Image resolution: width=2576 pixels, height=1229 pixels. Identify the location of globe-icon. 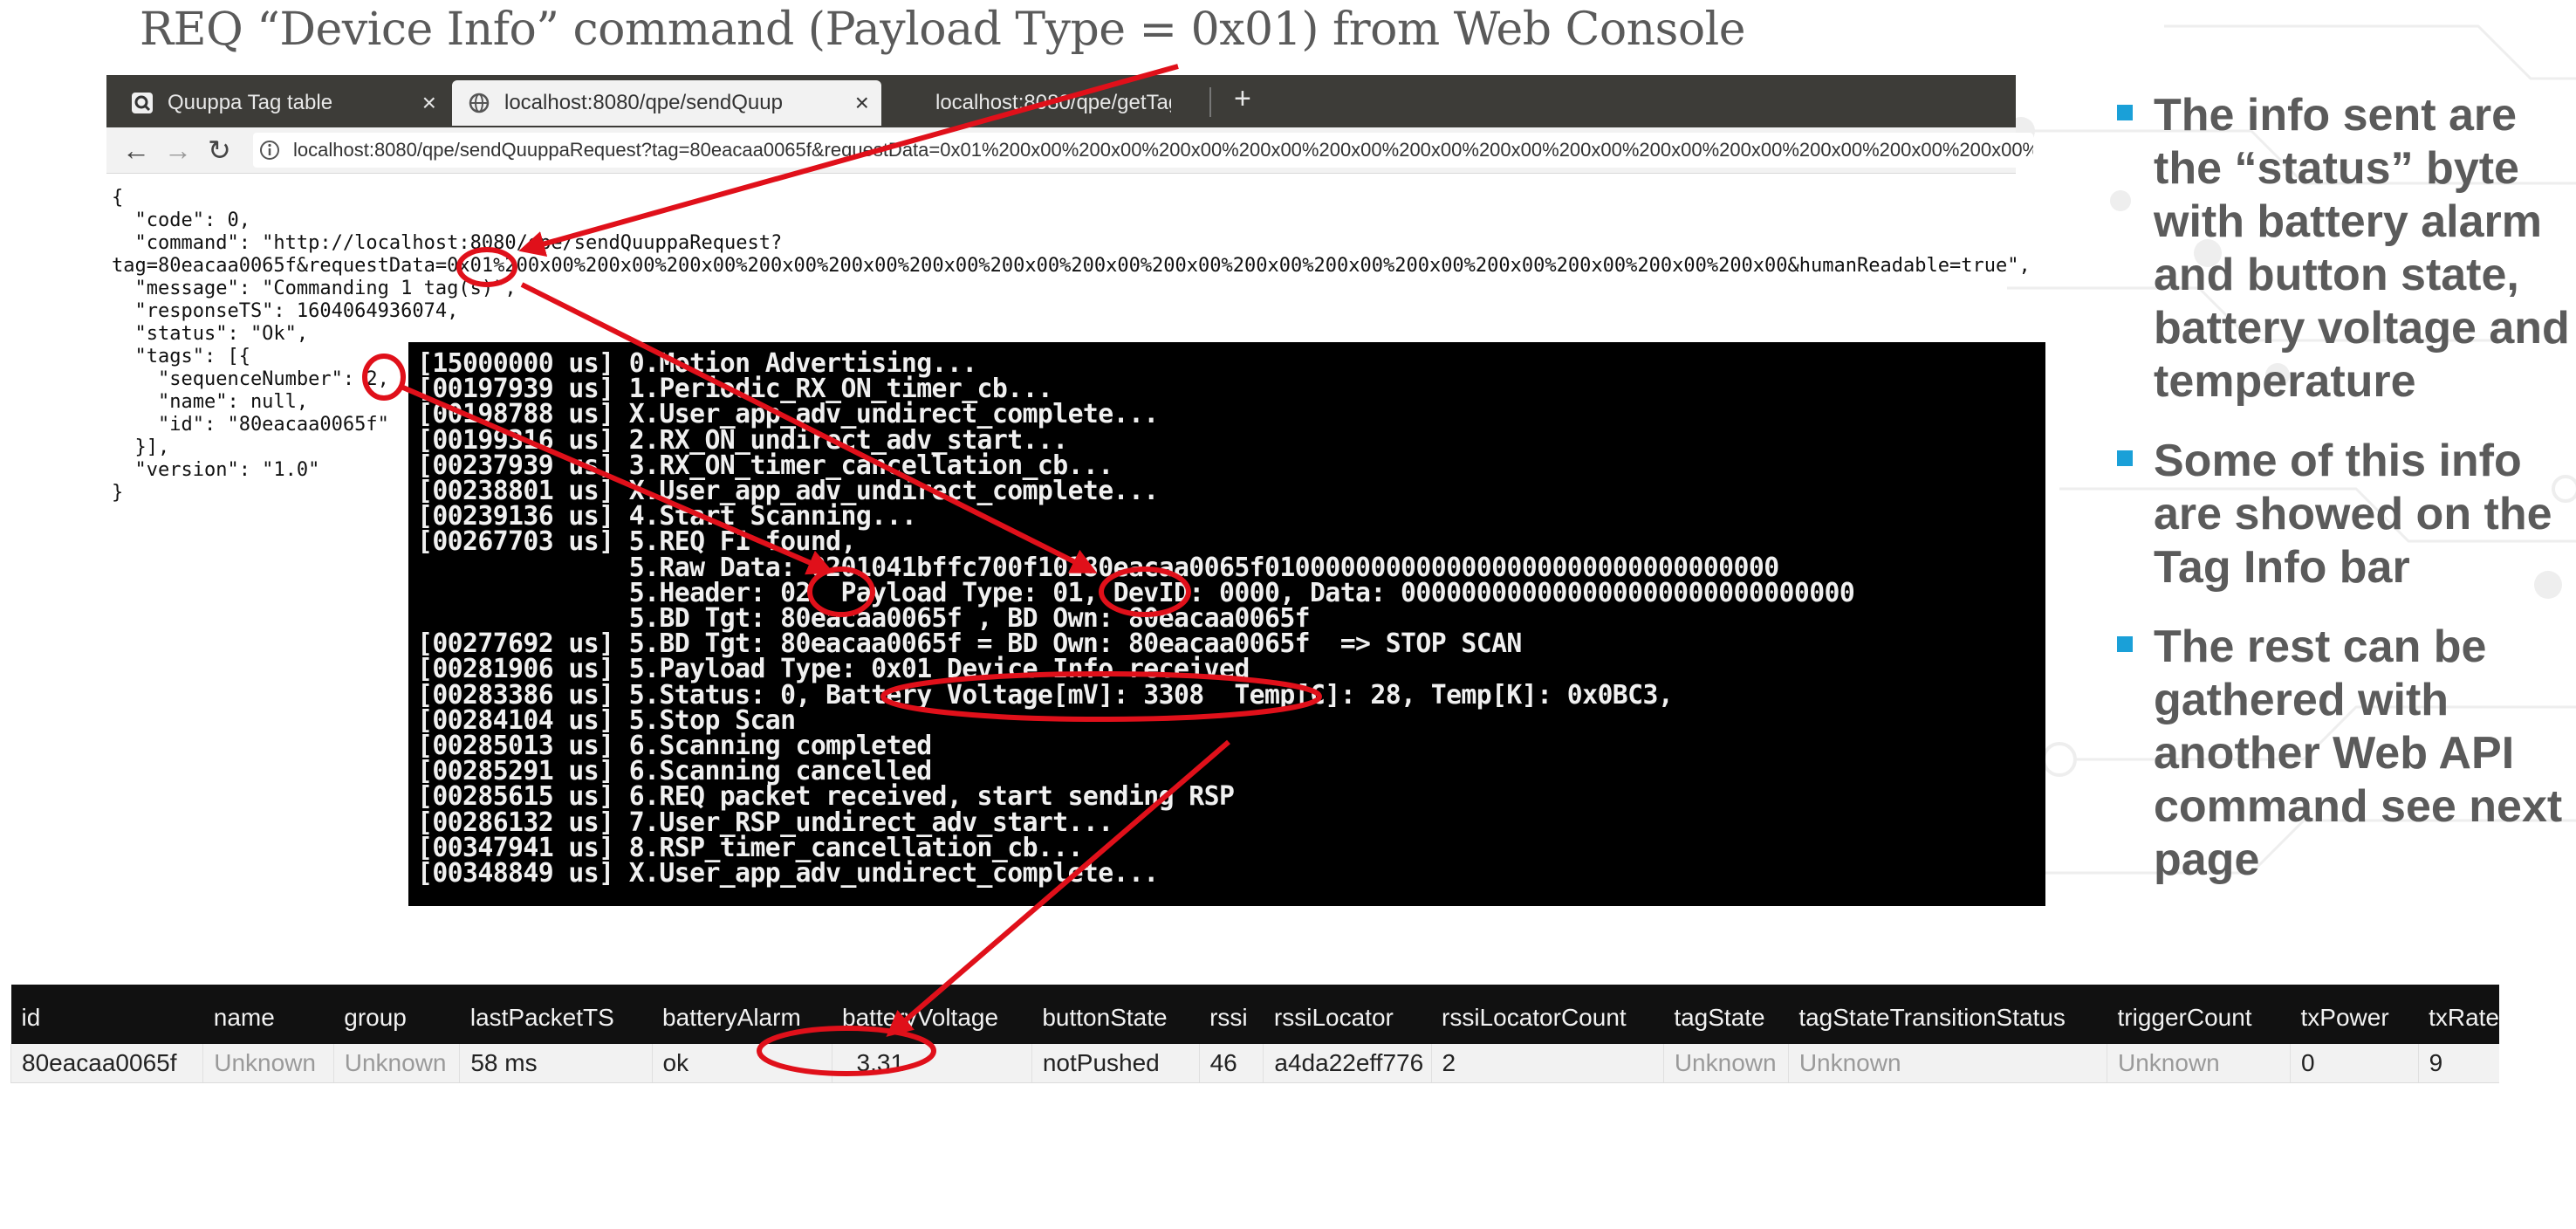
(479, 103).